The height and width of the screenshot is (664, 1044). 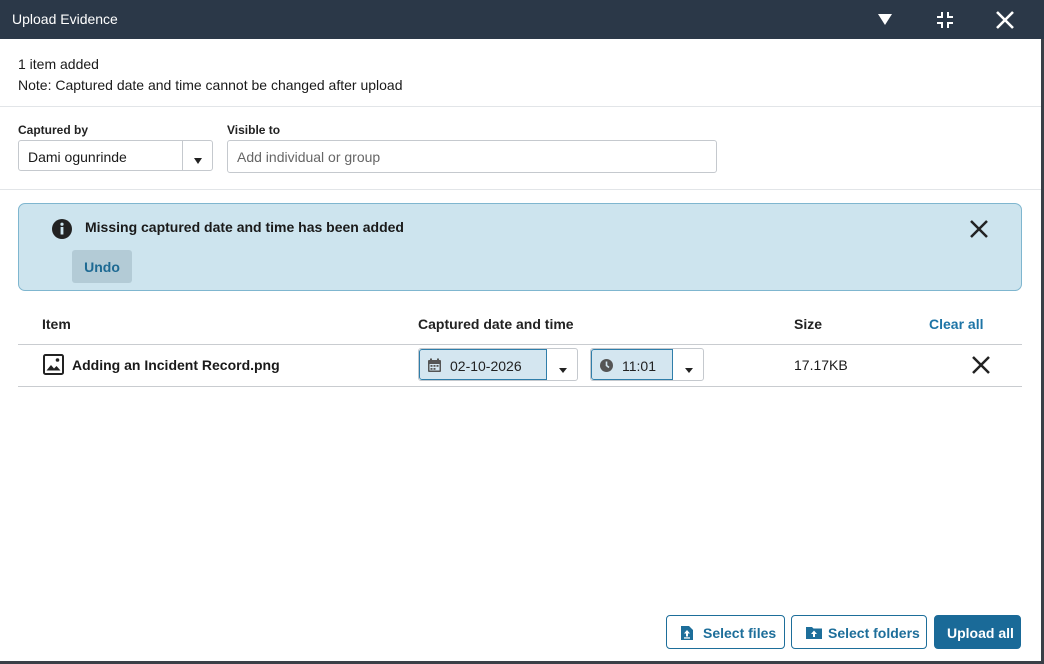 I want to click on upload-file-icon, so click(x=687, y=634).